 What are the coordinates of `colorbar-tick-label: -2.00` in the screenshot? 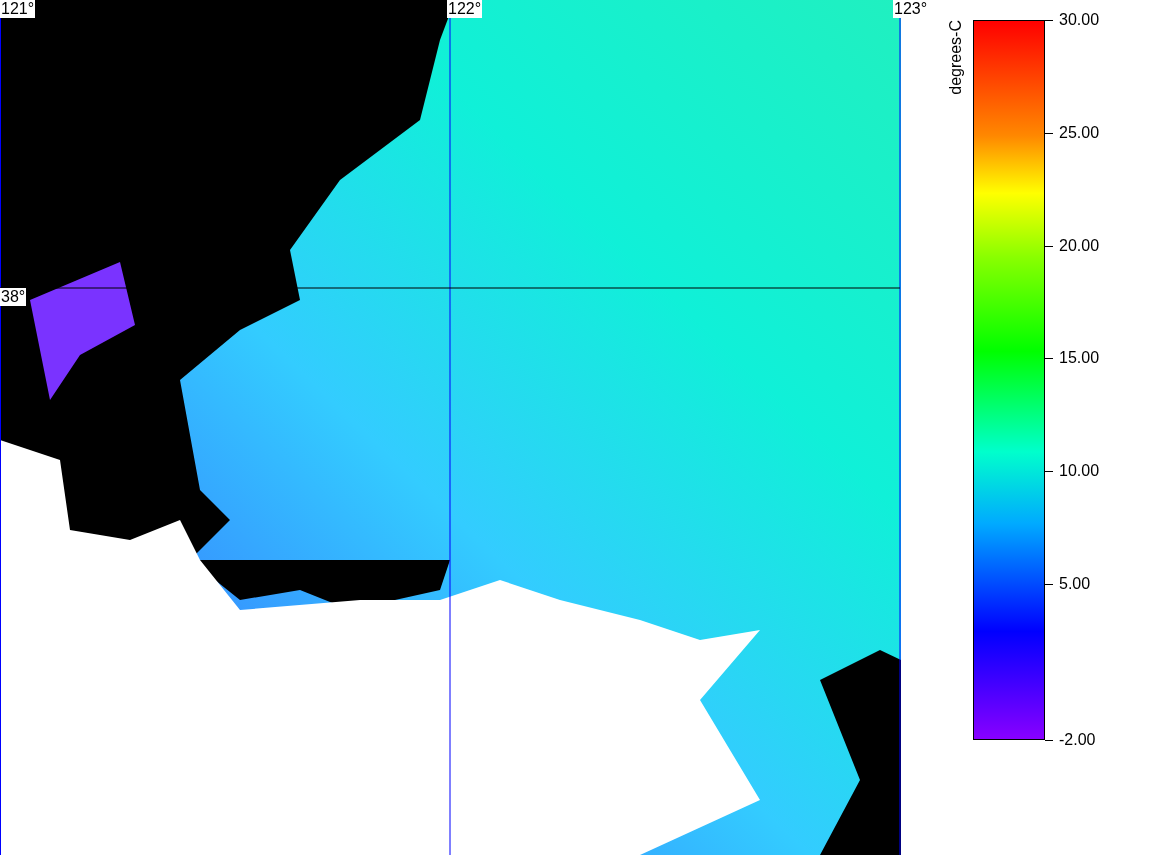 It's located at (1077, 740).